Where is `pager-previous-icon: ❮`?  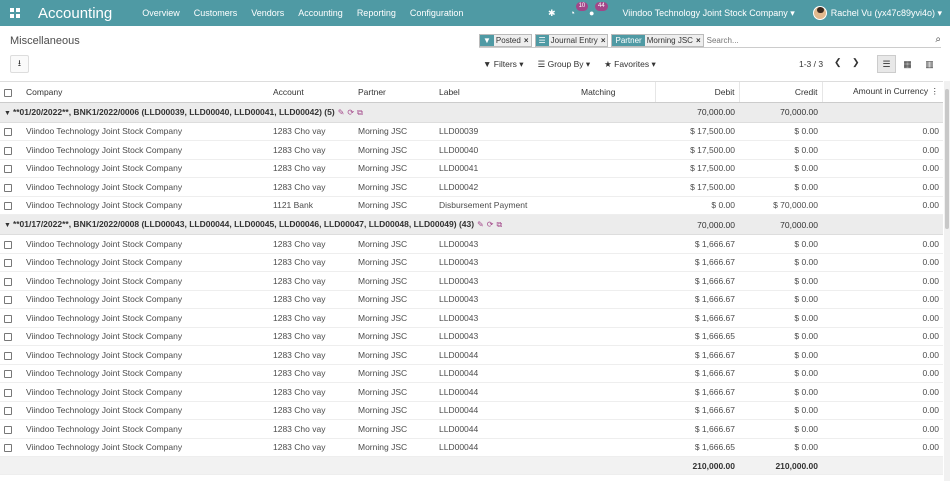 pager-previous-icon: ❮ is located at coordinates (838, 62).